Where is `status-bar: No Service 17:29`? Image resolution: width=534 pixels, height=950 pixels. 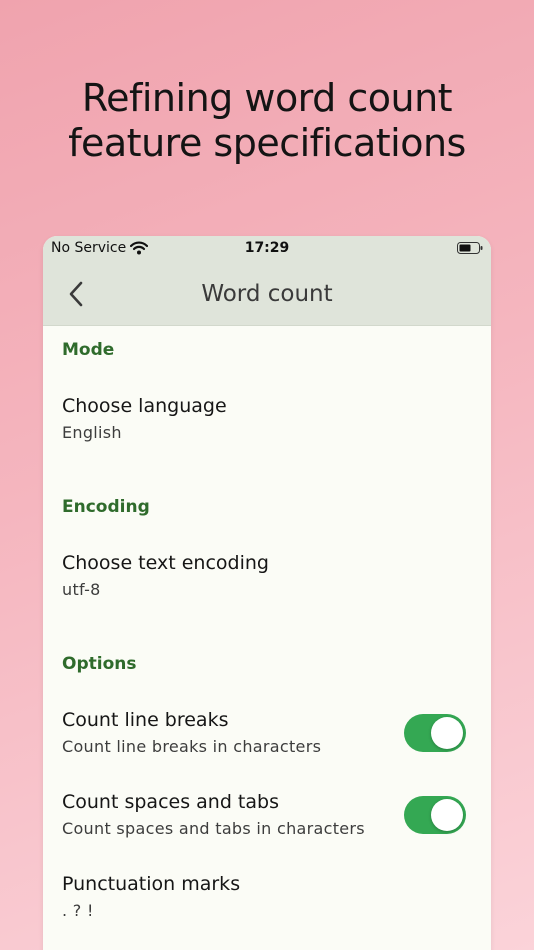
status-bar: No Service 17:29 is located at coordinates (267, 249).